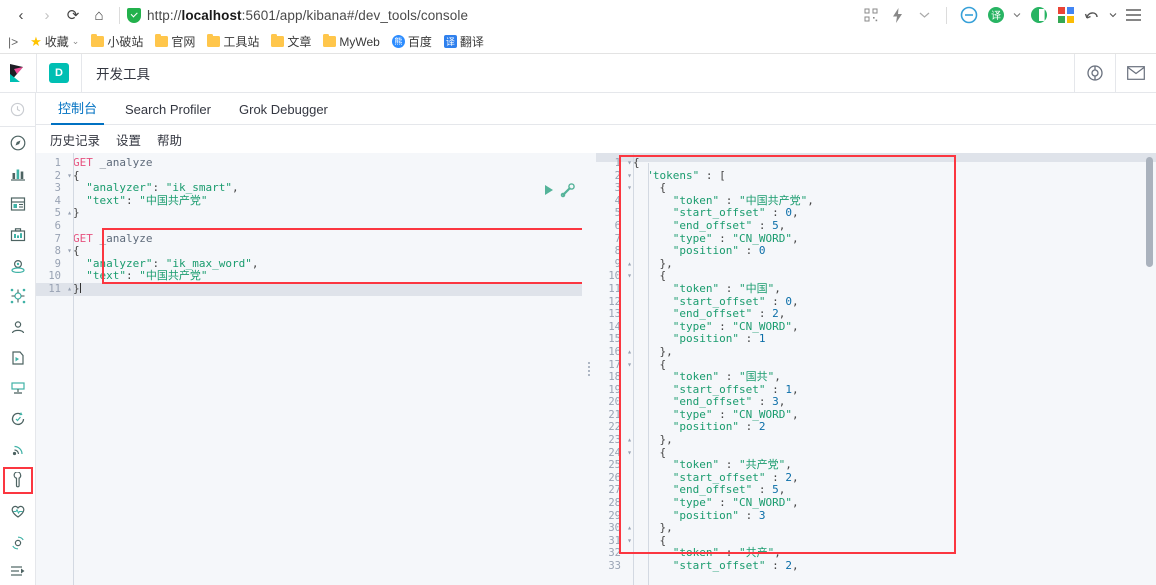 Image resolution: width=1156 pixels, height=585 pixels. I want to click on split-screen-icon, so click(1038, 15).